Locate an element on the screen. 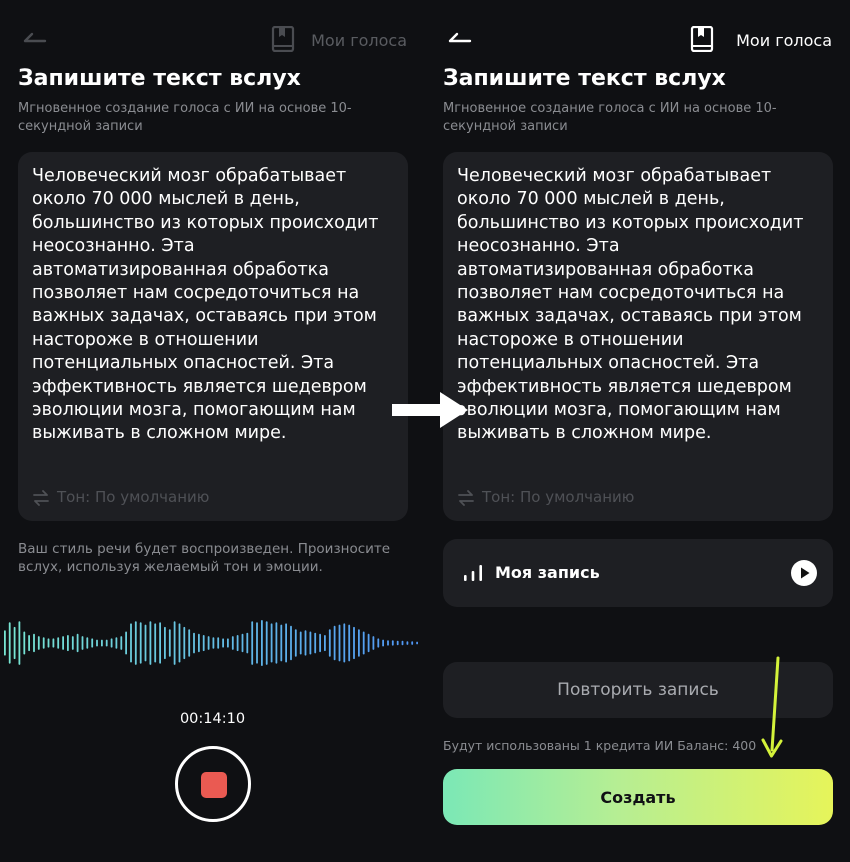  audio-waveform is located at coordinates (211, 643).